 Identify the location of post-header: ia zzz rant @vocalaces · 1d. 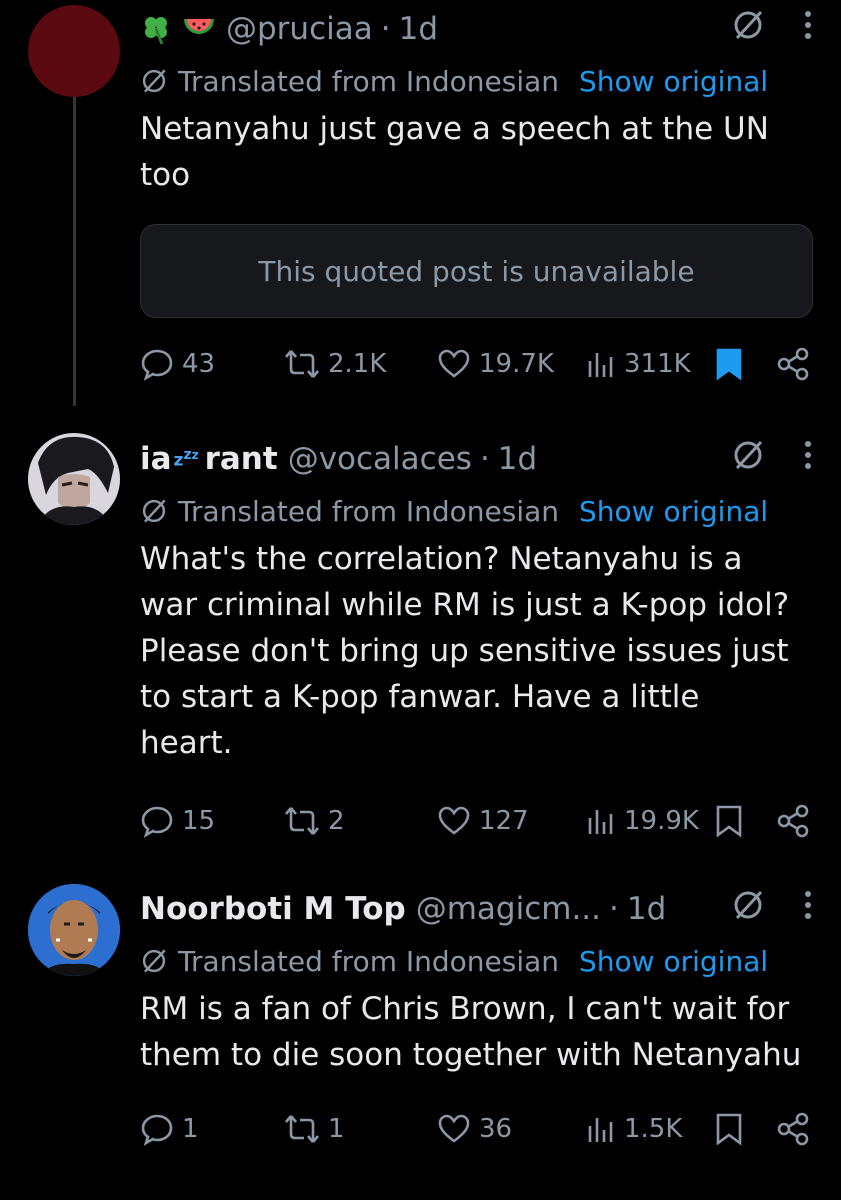
(476, 459).